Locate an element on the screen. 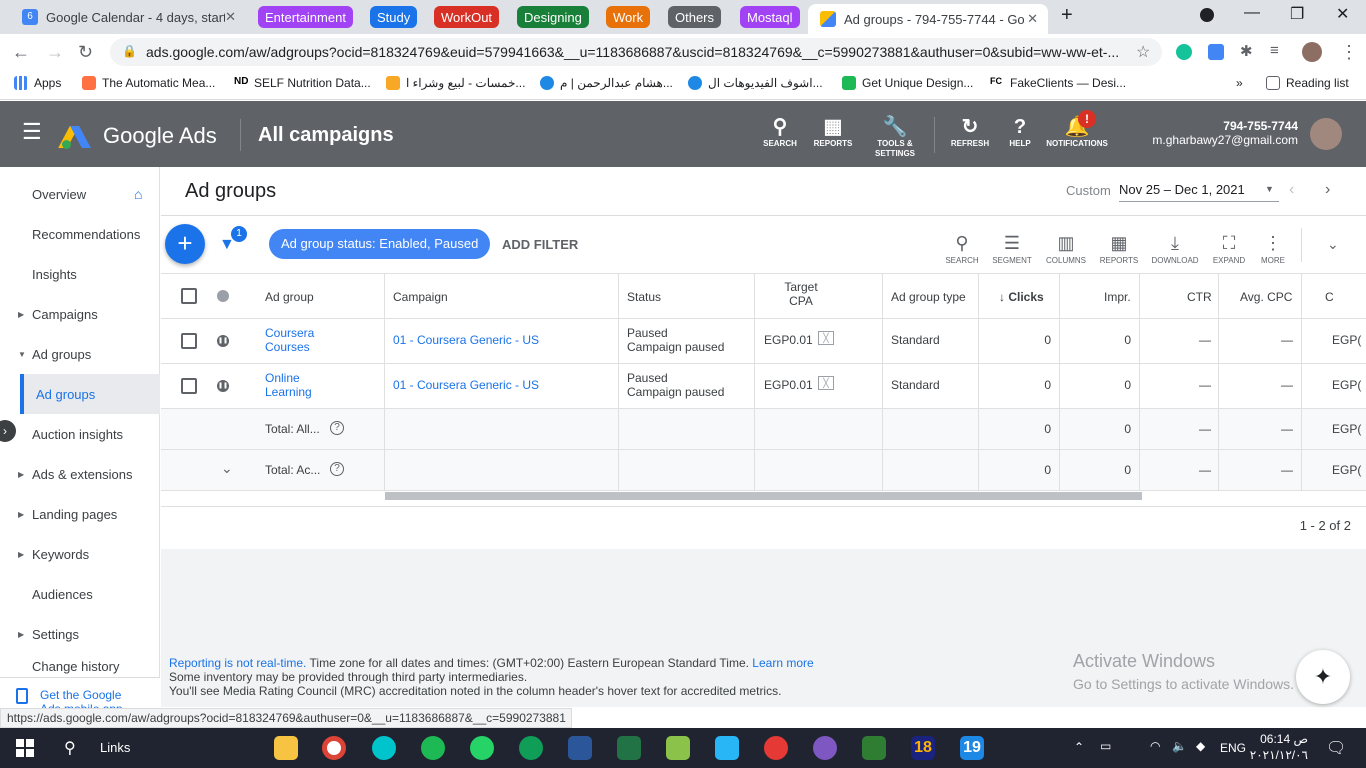 The width and height of the screenshot is (1366, 768). header-help: ? HELP is located at coordinates (1020, 131).